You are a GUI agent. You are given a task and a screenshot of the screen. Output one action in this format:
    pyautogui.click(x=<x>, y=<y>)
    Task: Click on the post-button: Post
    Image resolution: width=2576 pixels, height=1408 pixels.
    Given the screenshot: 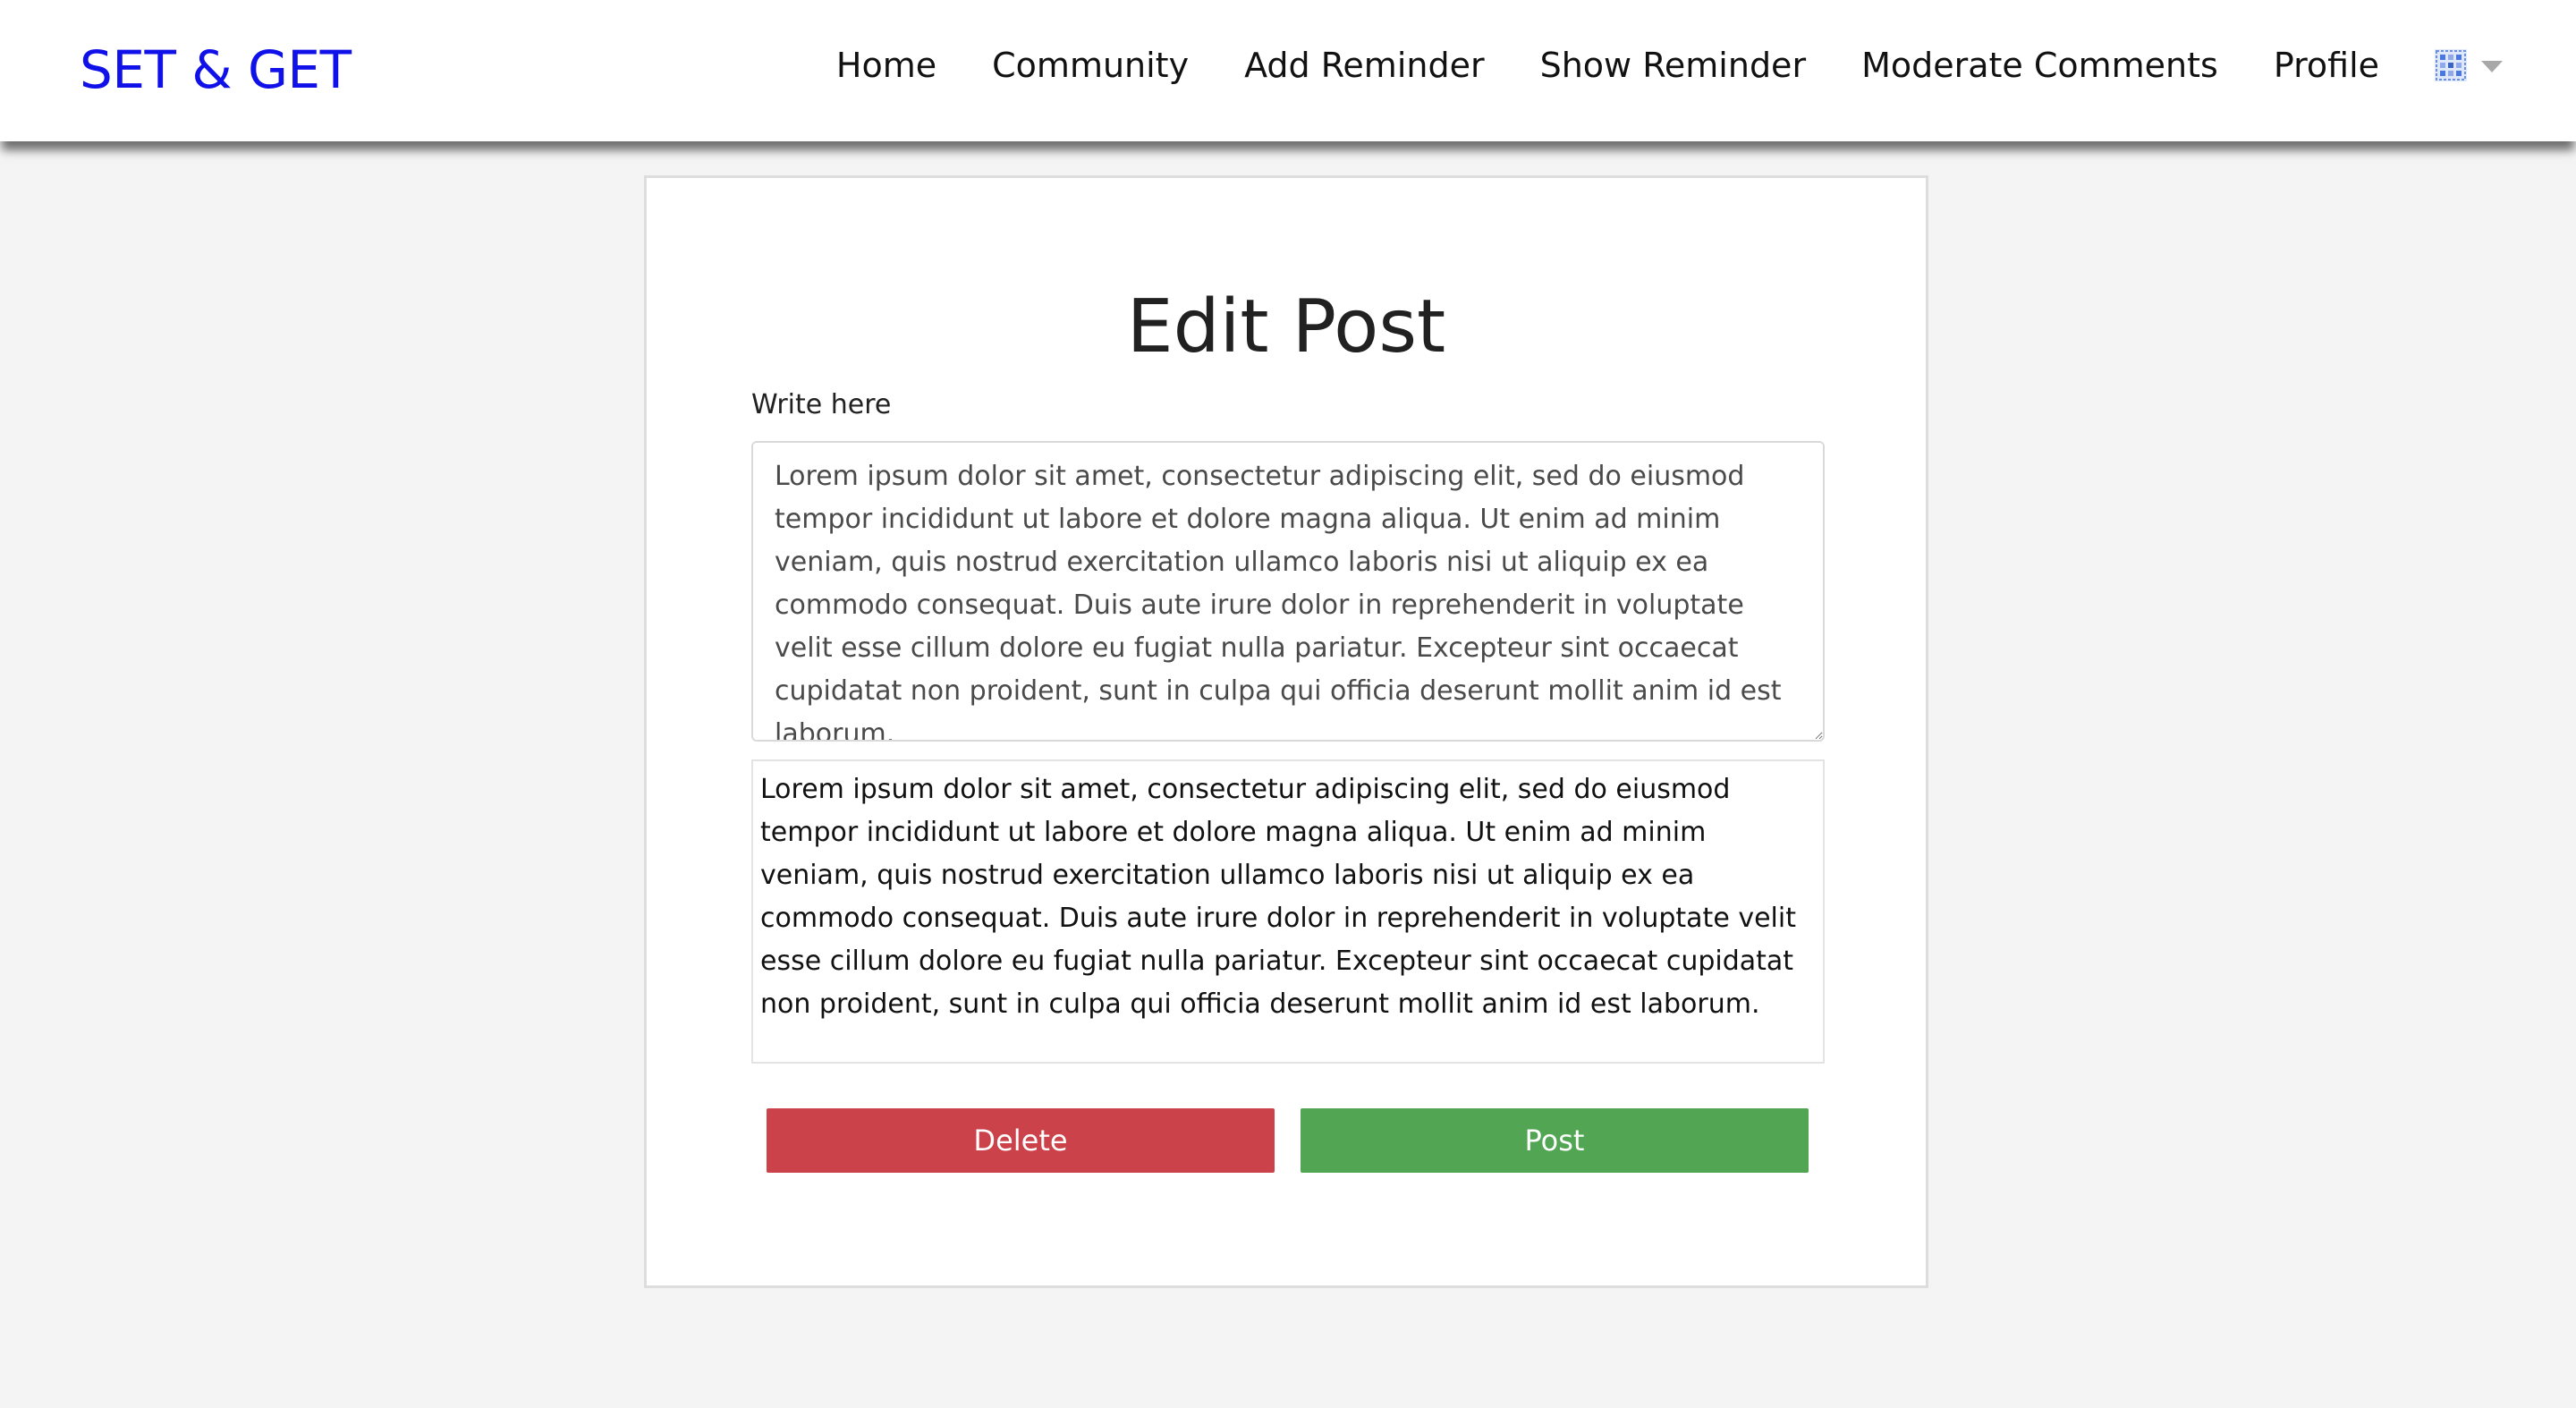 What is the action you would take?
    pyautogui.click(x=1555, y=1140)
    